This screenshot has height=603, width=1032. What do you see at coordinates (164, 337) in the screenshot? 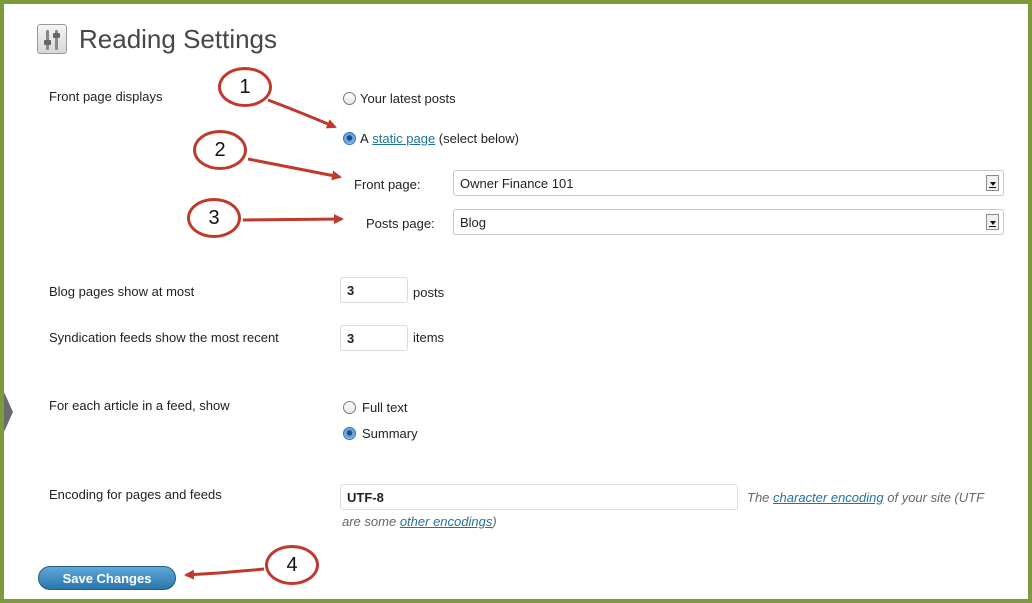
I see `syndication-label: Syndication feeds show the most recent` at bounding box center [164, 337].